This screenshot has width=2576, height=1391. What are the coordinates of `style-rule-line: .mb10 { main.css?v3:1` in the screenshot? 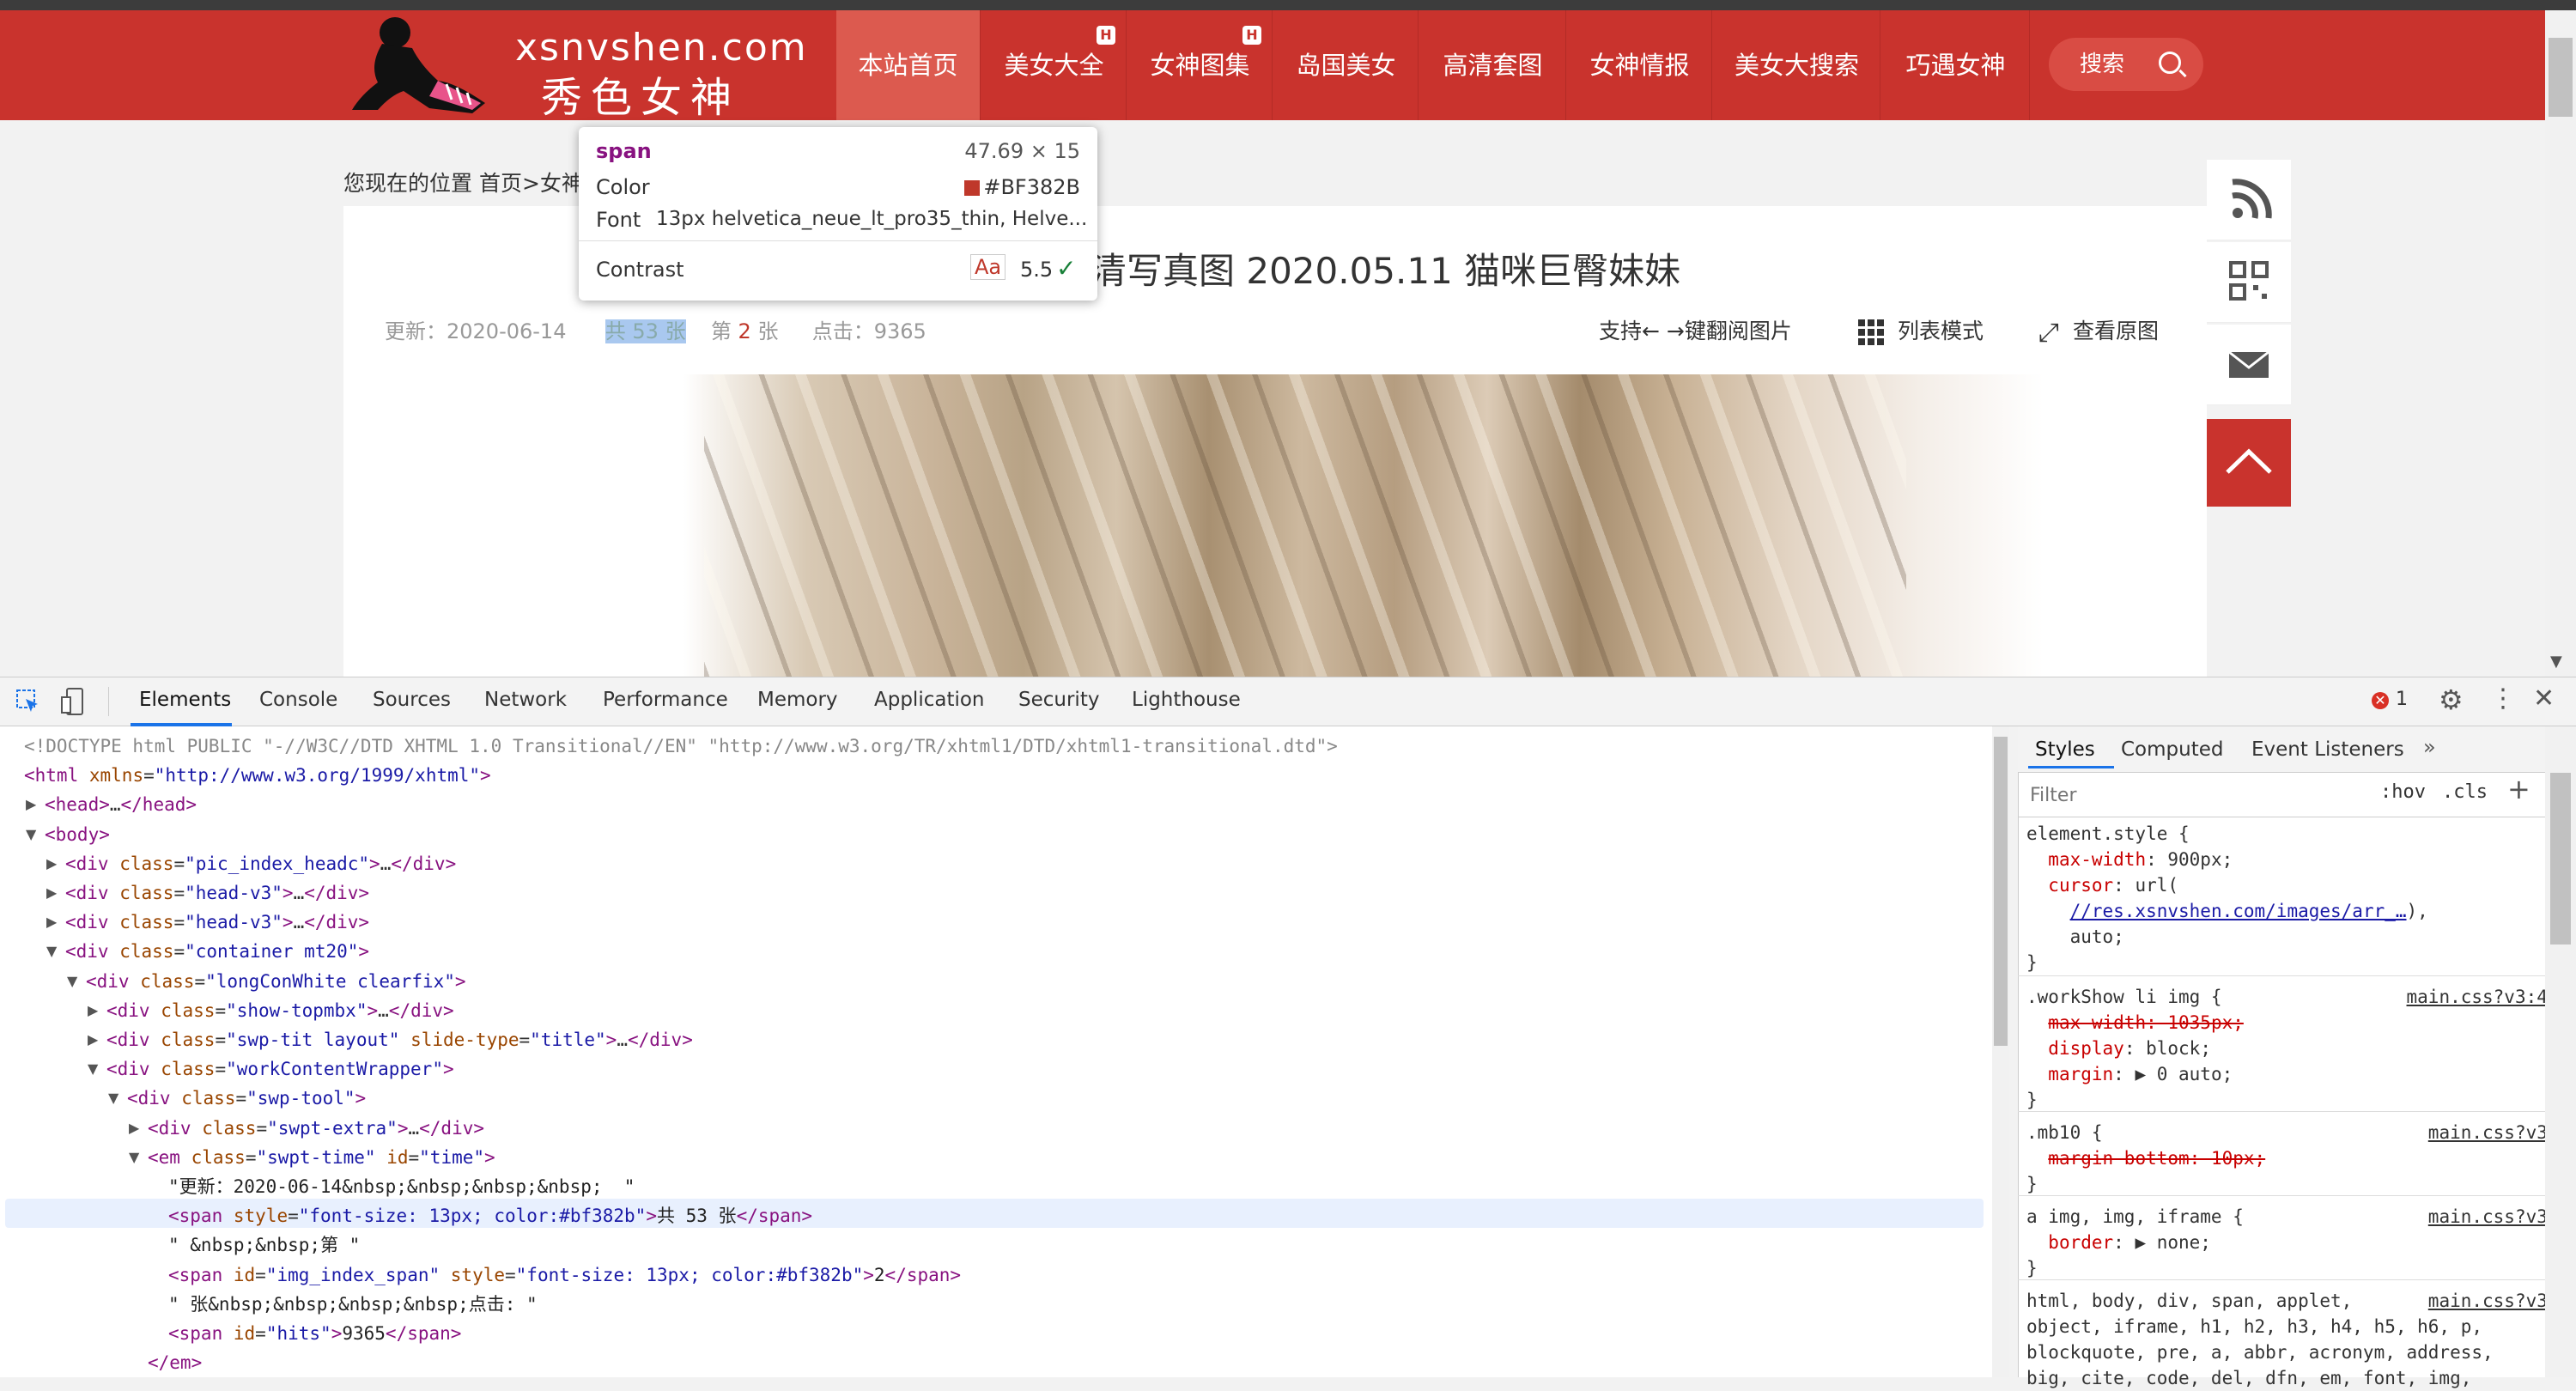 It's located at (2297, 1132).